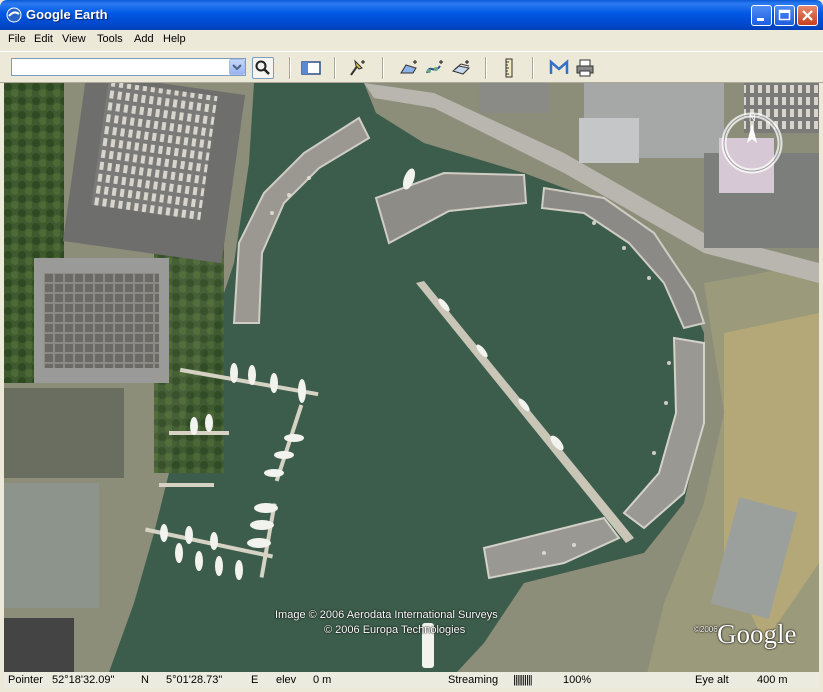 The width and height of the screenshot is (823, 692). Describe the element at coordinates (145, 680) in the screenshot. I see `latitude-direction: N` at that location.